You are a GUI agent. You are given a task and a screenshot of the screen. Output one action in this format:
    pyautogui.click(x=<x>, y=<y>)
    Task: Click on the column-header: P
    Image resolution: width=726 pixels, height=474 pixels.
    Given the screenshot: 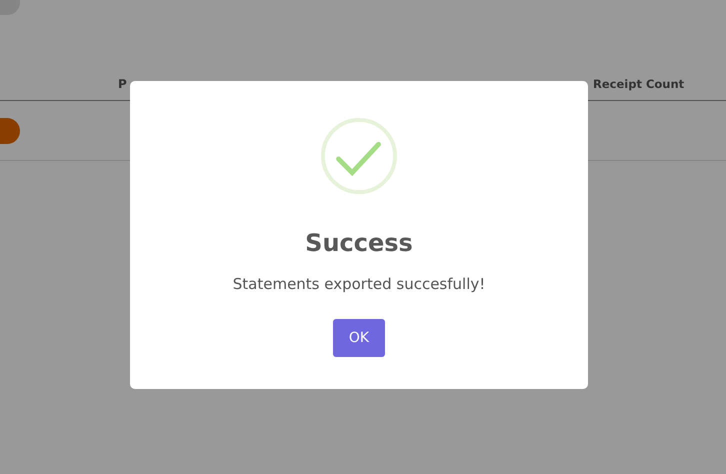 What is the action you would take?
    pyautogui.click(x=123, y=84)
    